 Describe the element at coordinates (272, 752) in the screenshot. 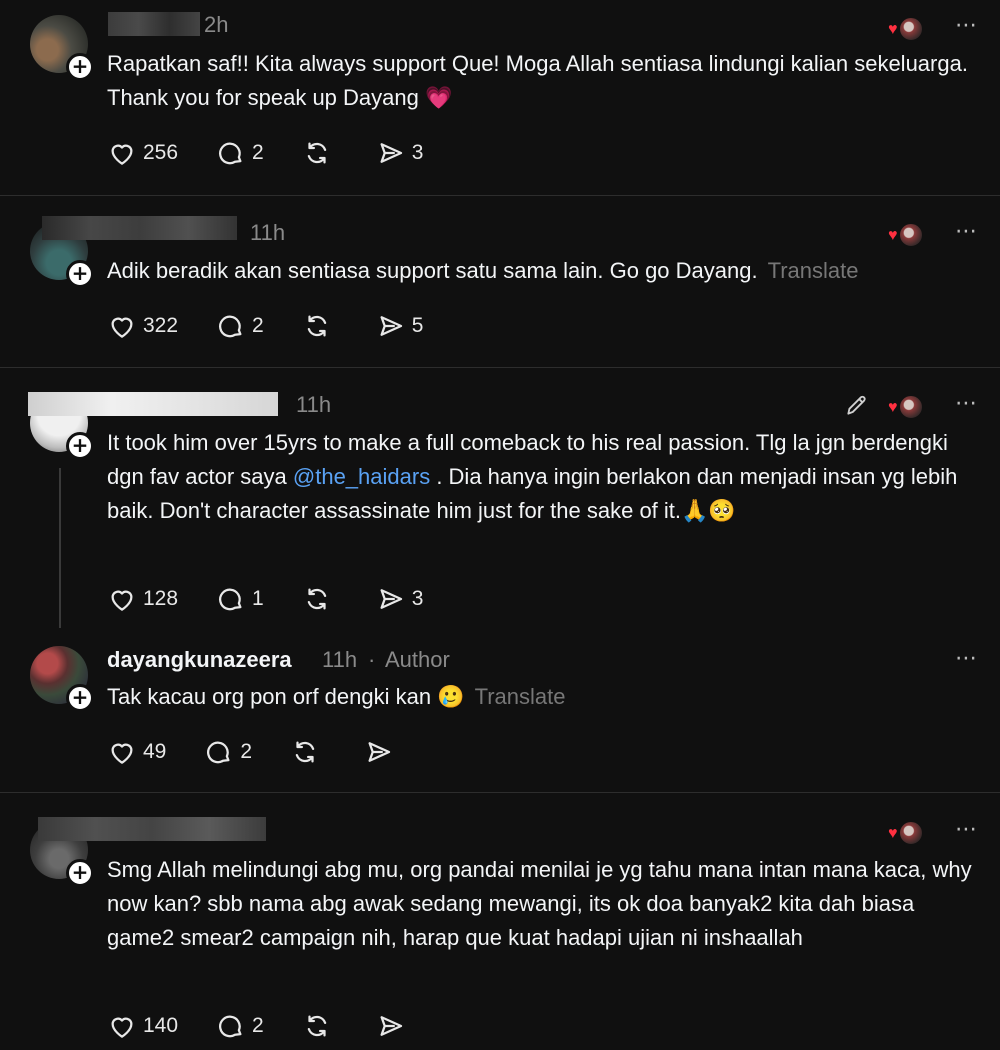

I see `action-bar: 49 2` at that location.